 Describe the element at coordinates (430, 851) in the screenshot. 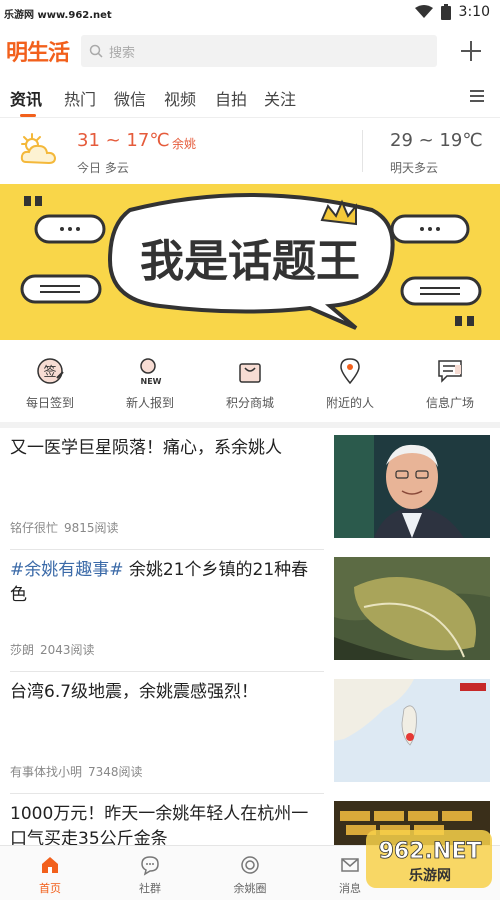

I see `svg-text: 962.NET` at that location.